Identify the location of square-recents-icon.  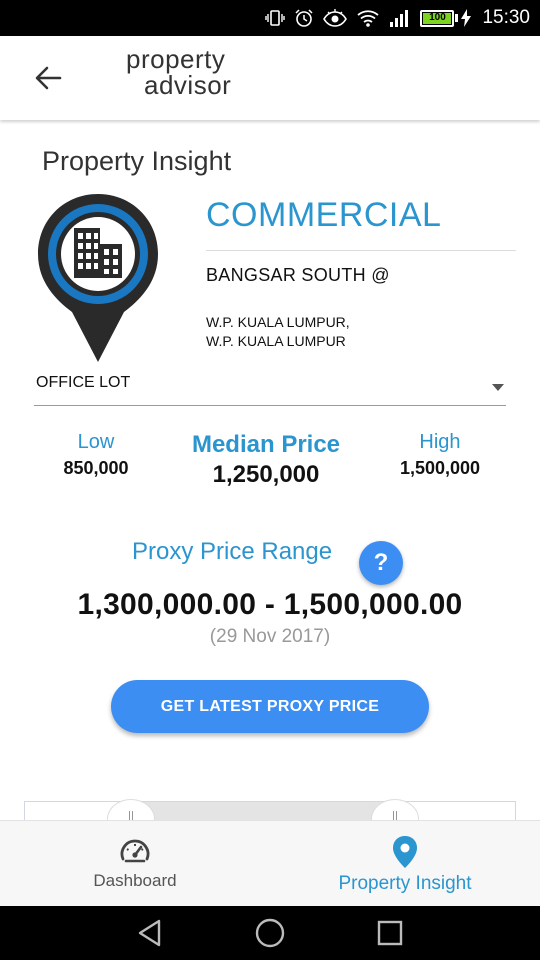
(390, 933).